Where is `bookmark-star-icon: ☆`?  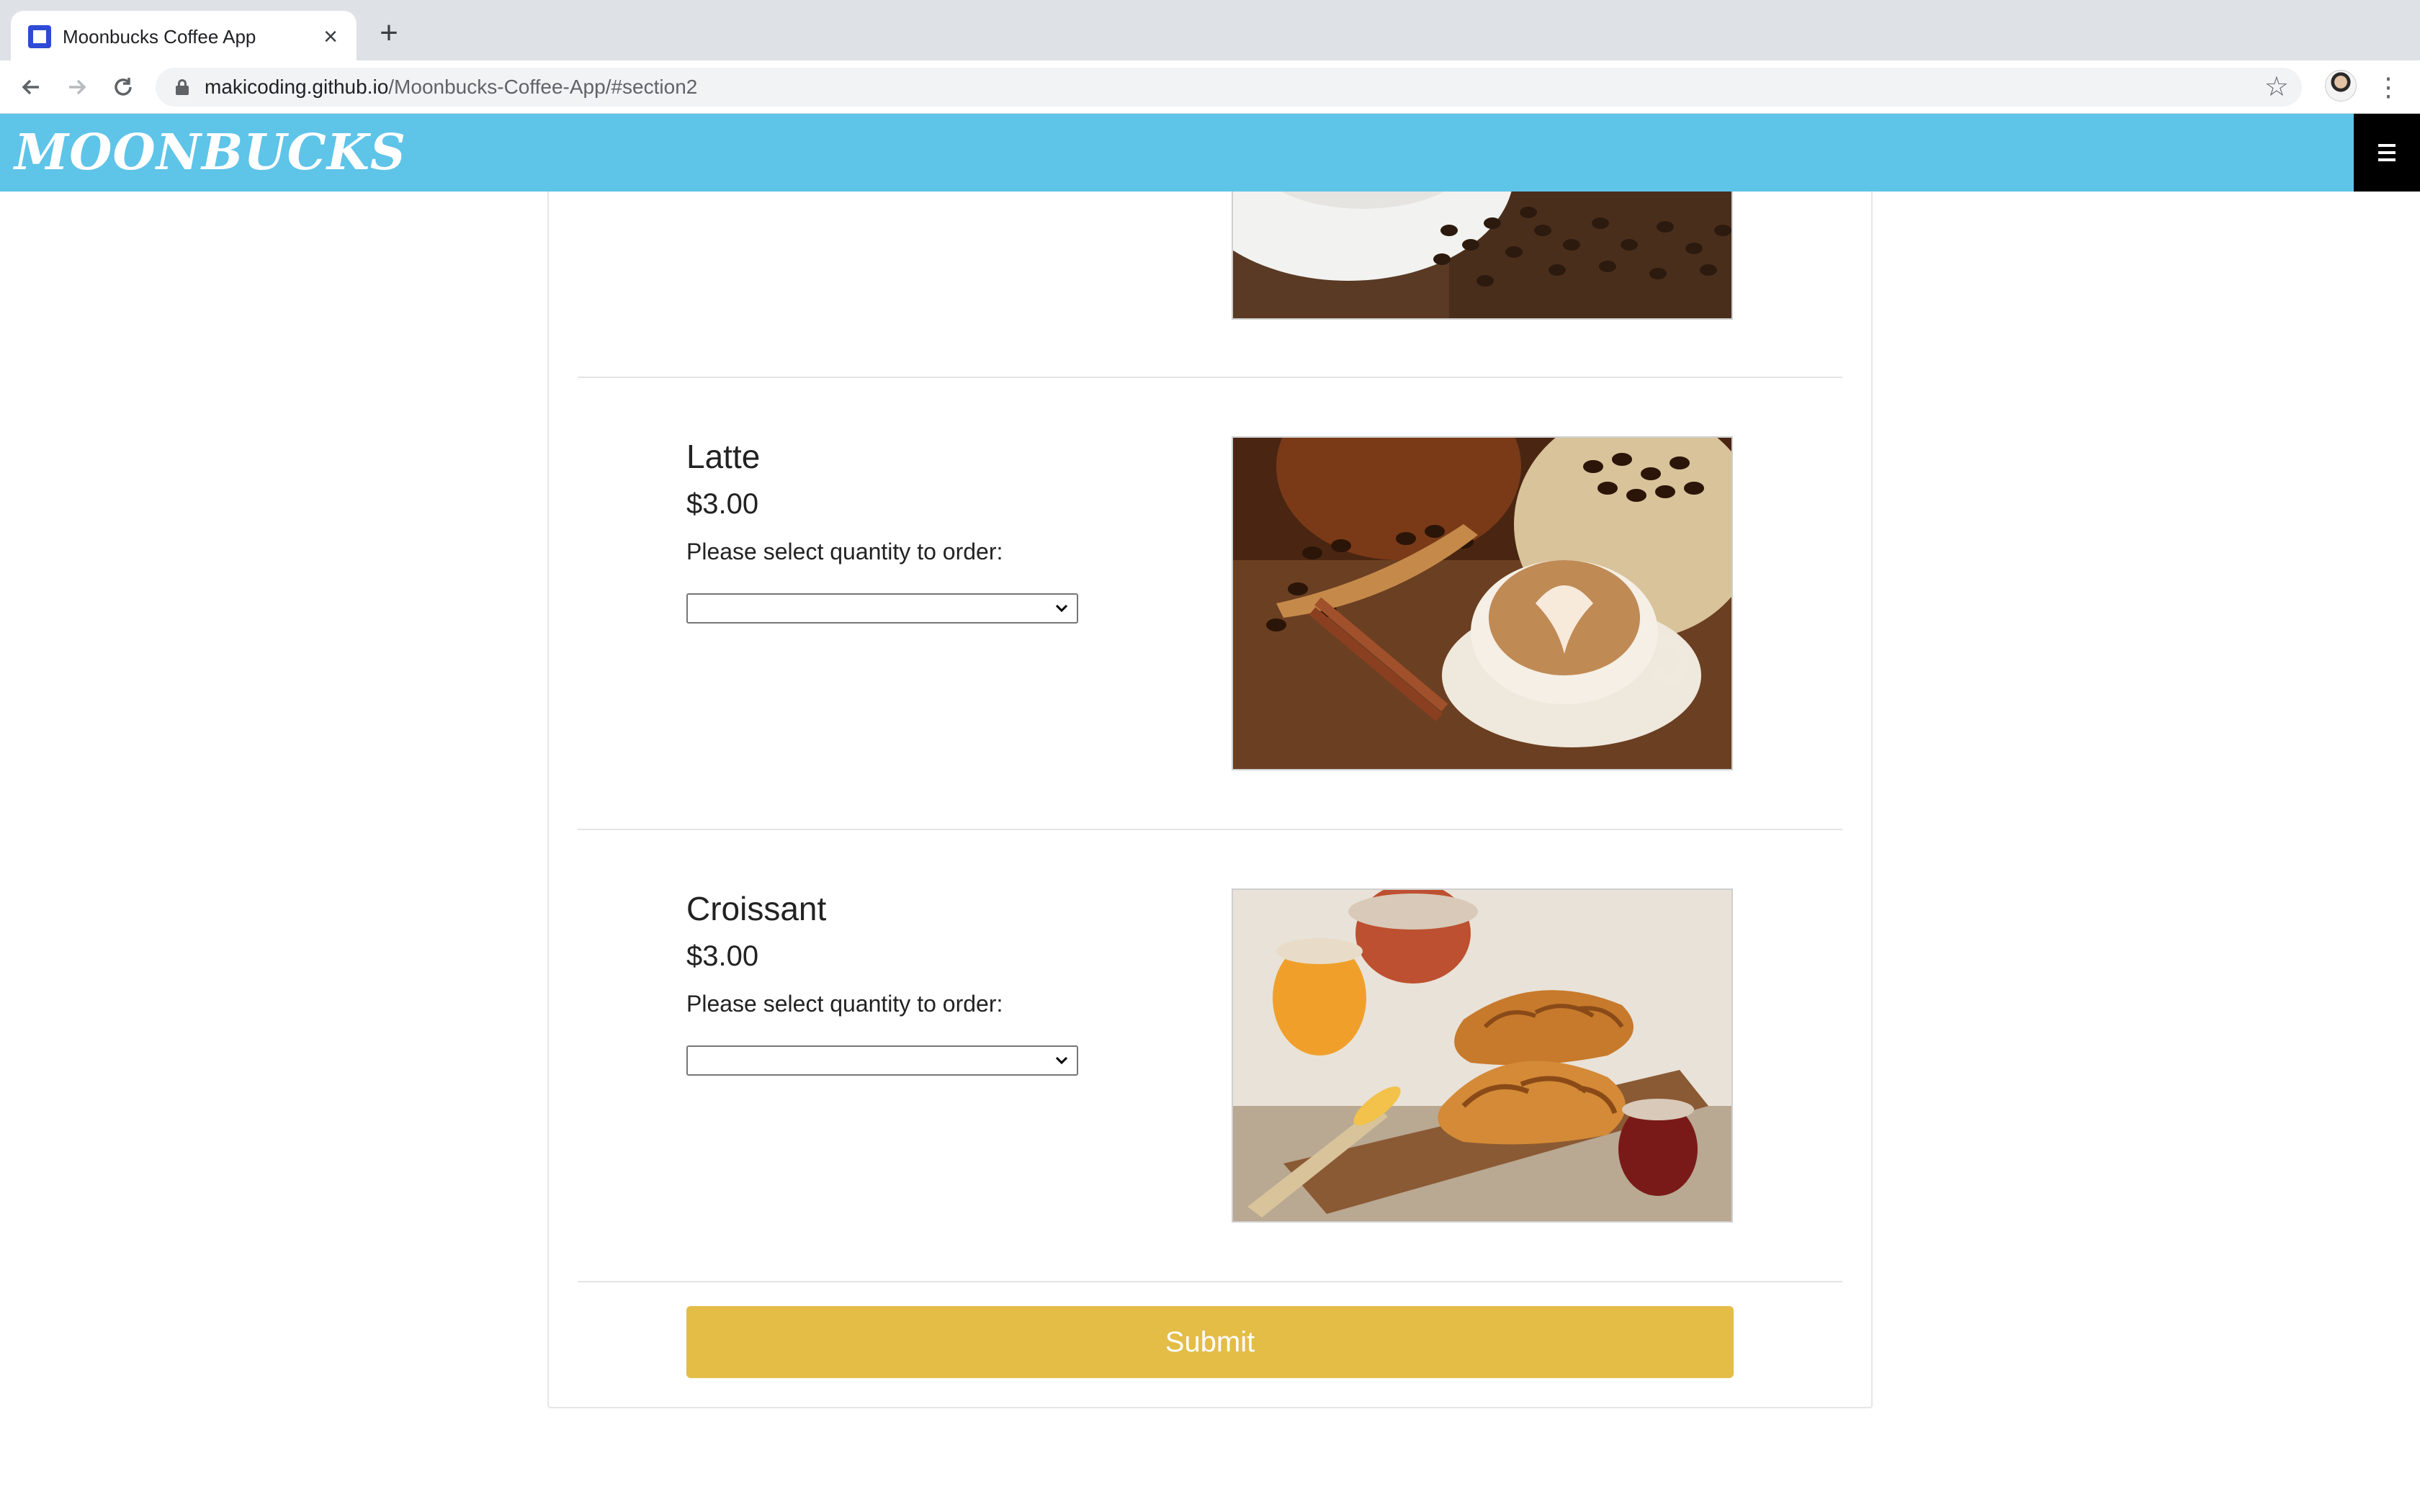 bookmark-star-icon: ☆ is located at coordinates (2276, 87).